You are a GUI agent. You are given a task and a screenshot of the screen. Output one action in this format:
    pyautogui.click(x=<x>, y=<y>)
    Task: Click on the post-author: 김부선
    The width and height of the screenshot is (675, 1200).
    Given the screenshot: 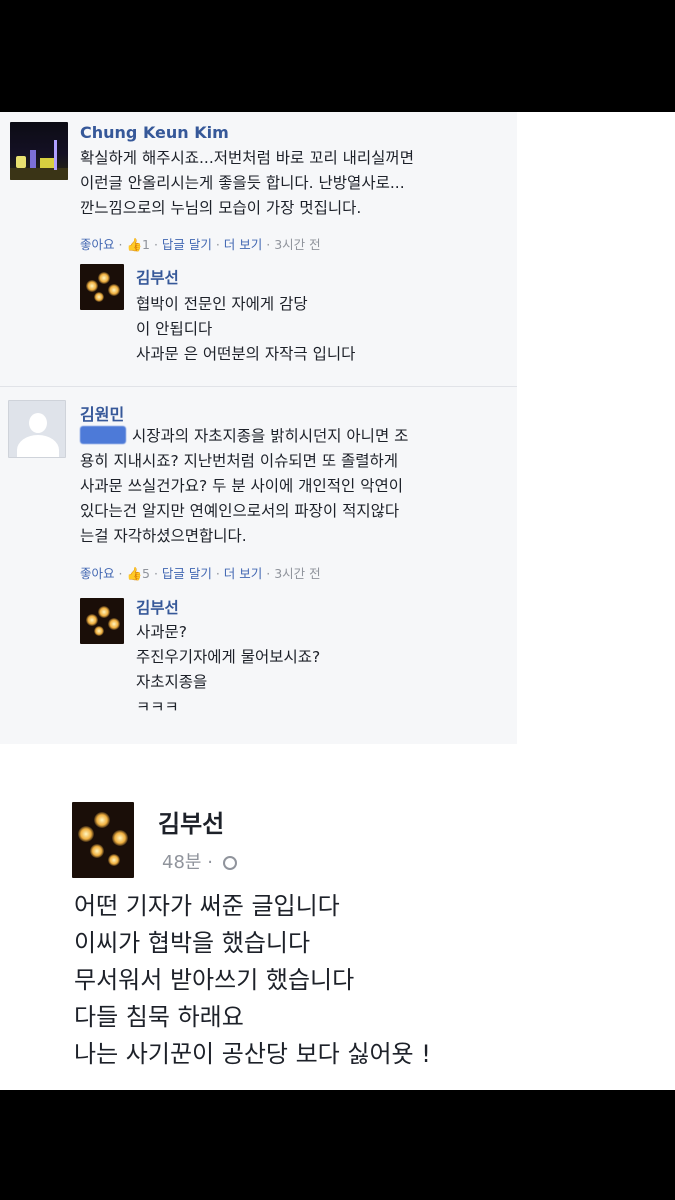 What is the action you would take?
    pyautogui.click(x=191, y=821)
    